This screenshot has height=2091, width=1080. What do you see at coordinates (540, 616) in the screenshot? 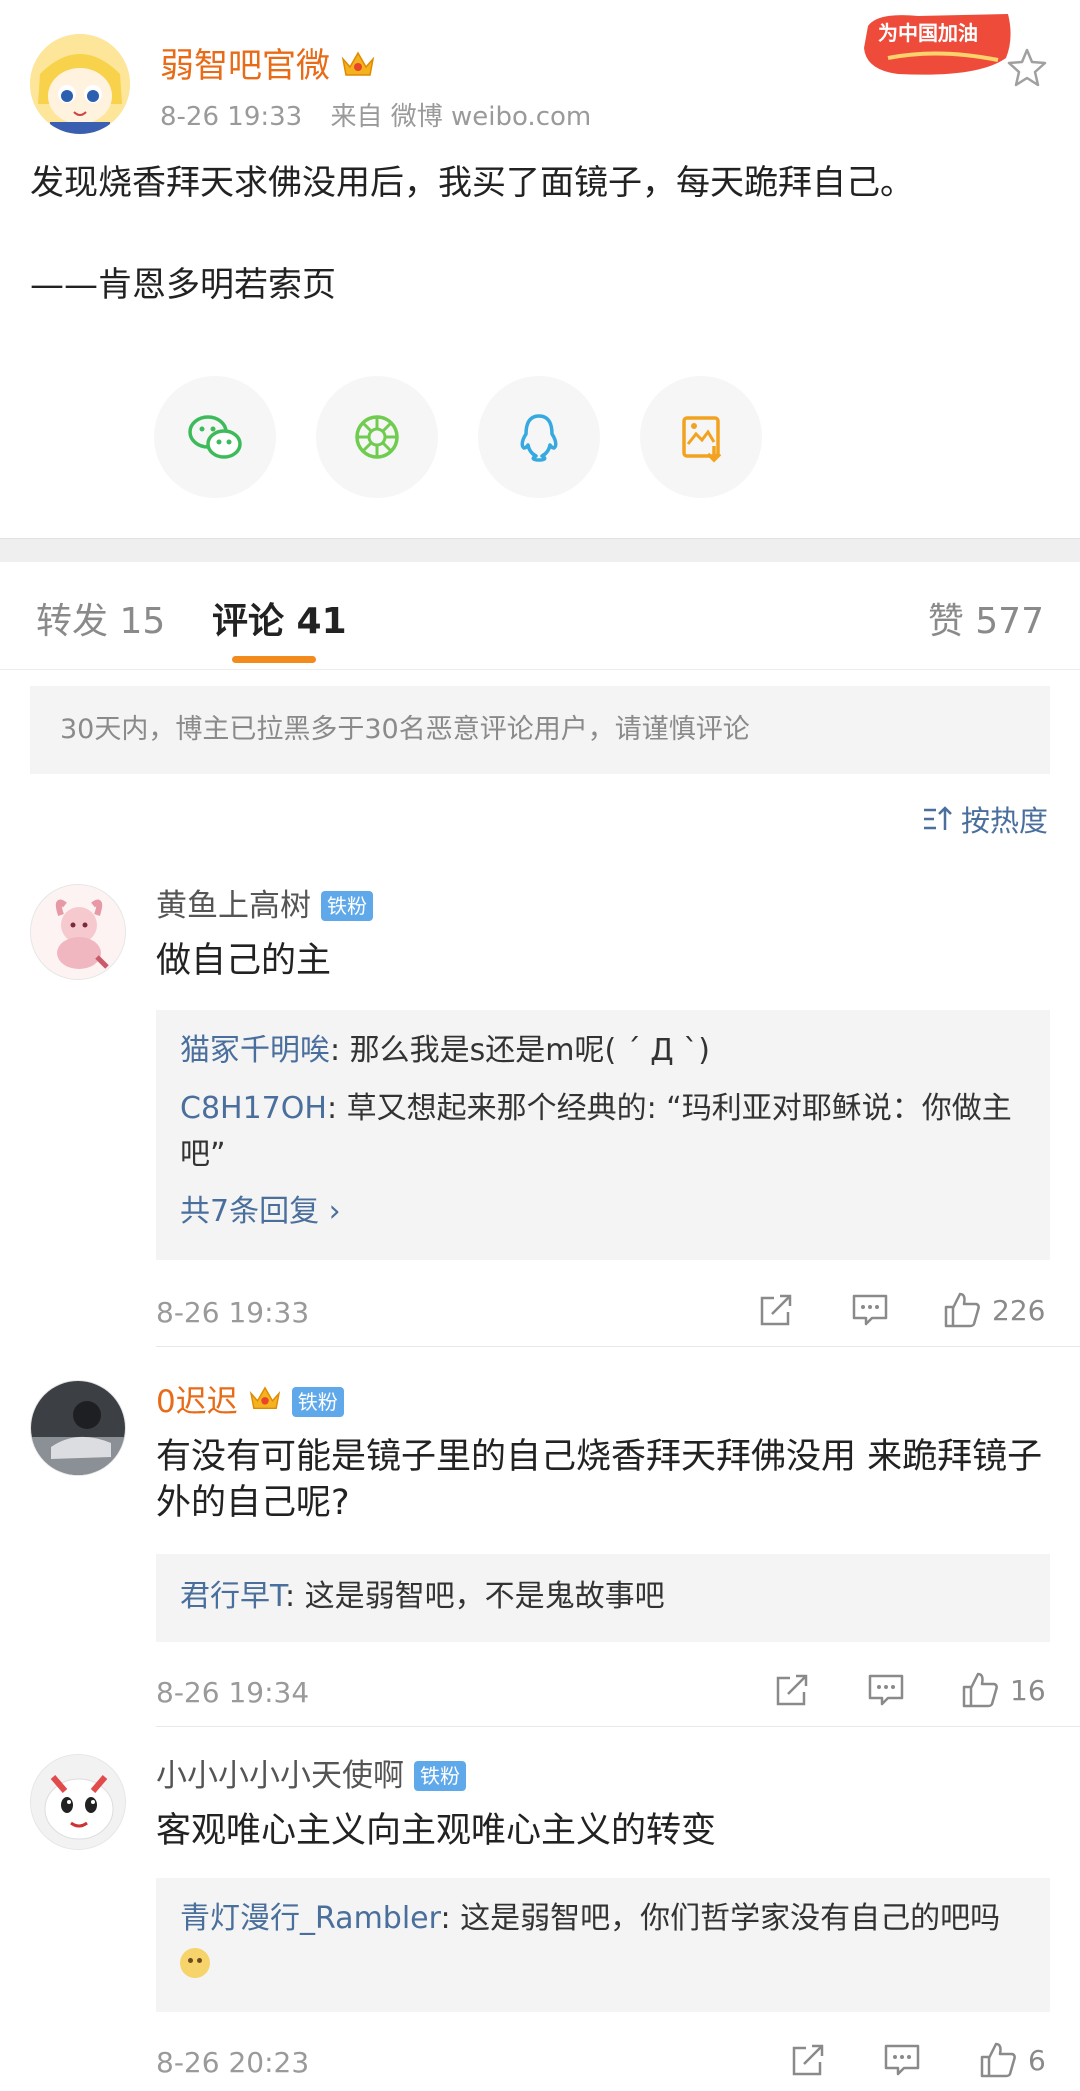
I see `tab-bar: 转发 15 评论 41 赞 577` at bounding box center [540, 616].